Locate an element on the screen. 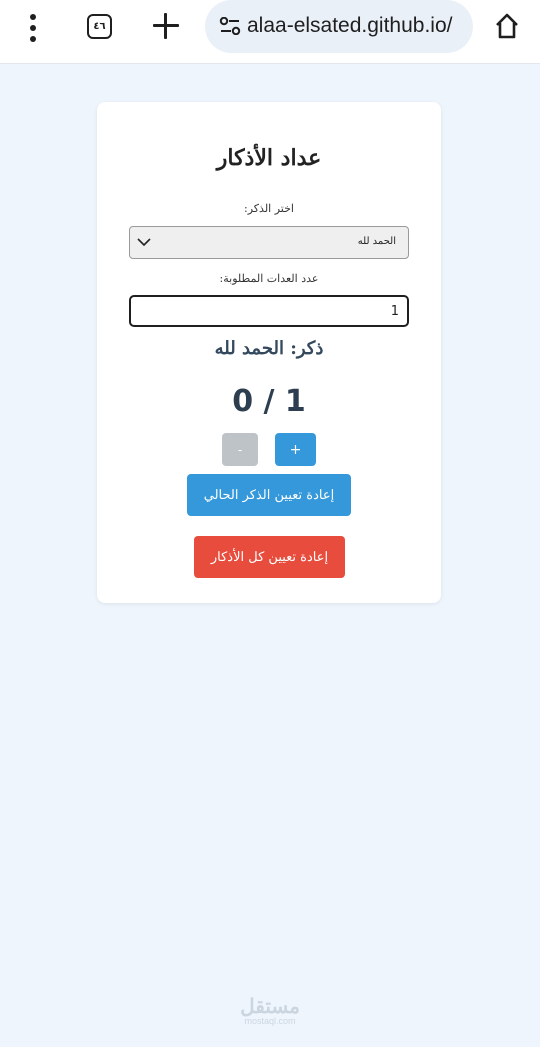 Image resolution: width=540 pixels, height=1047 pixels. browser-toolbar: ٤٦ alaa-elsated.github.io/ is located at coordinates (270, 32).